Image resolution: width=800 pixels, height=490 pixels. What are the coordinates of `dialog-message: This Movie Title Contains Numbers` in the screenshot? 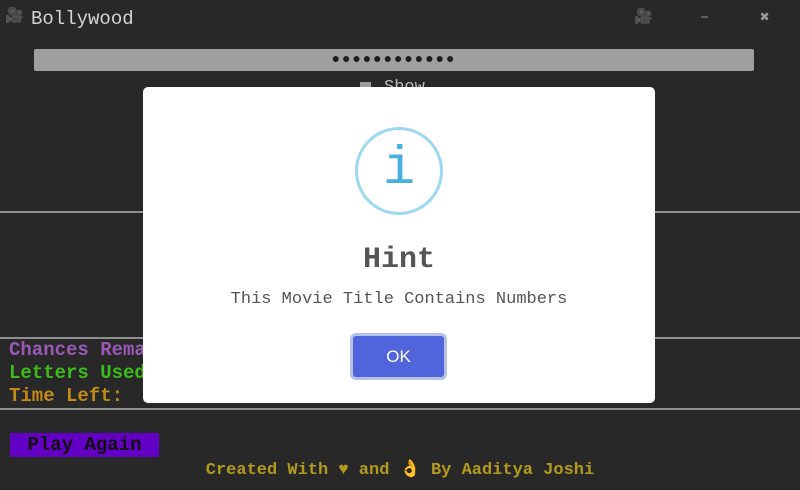 It's located at (399, 299).